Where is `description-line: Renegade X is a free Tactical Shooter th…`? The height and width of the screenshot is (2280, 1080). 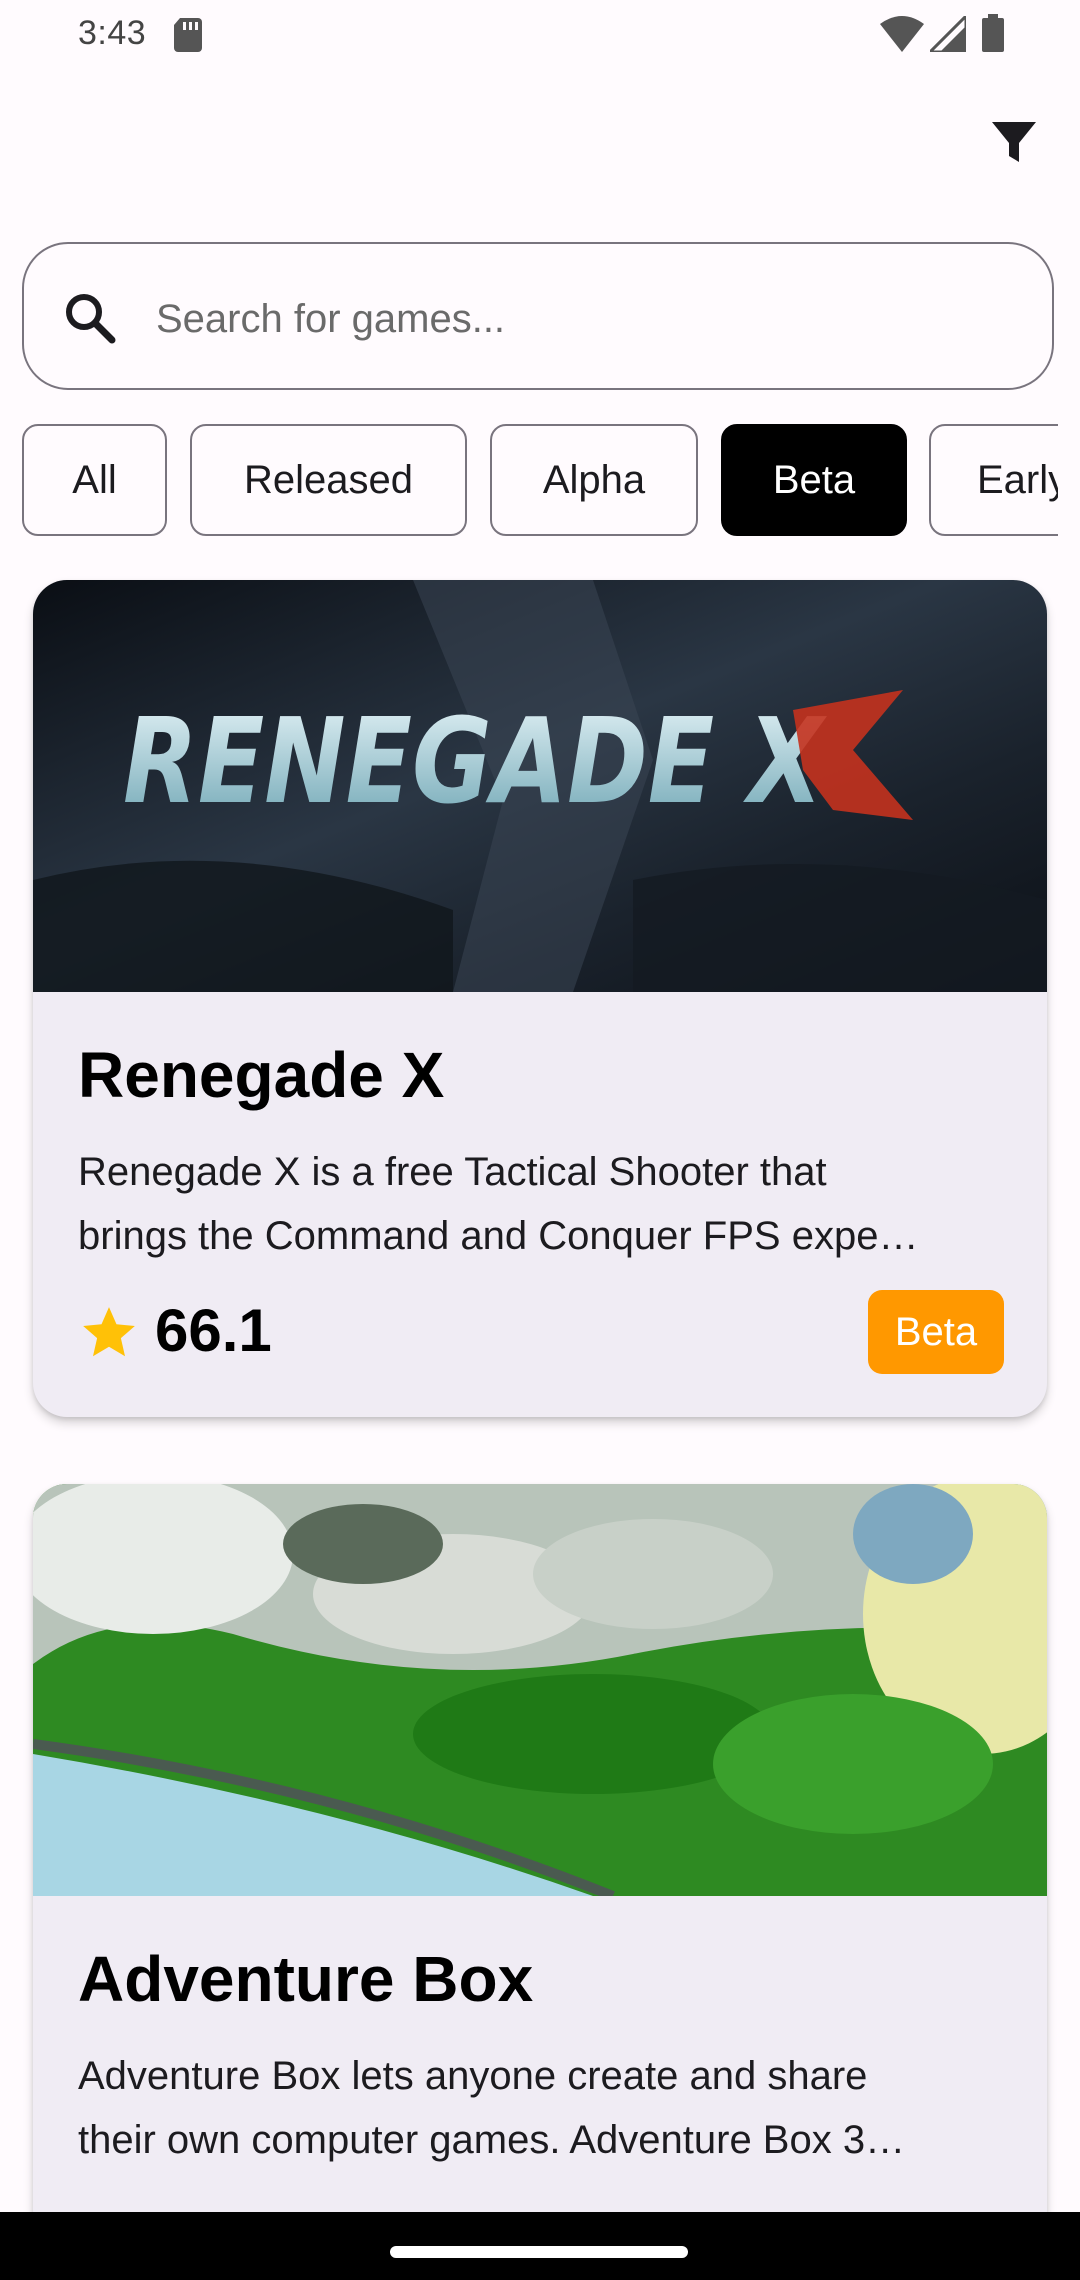 description-line: Renegade X is a free Tactical Shooter th… is located at coordinates (452, 1172).